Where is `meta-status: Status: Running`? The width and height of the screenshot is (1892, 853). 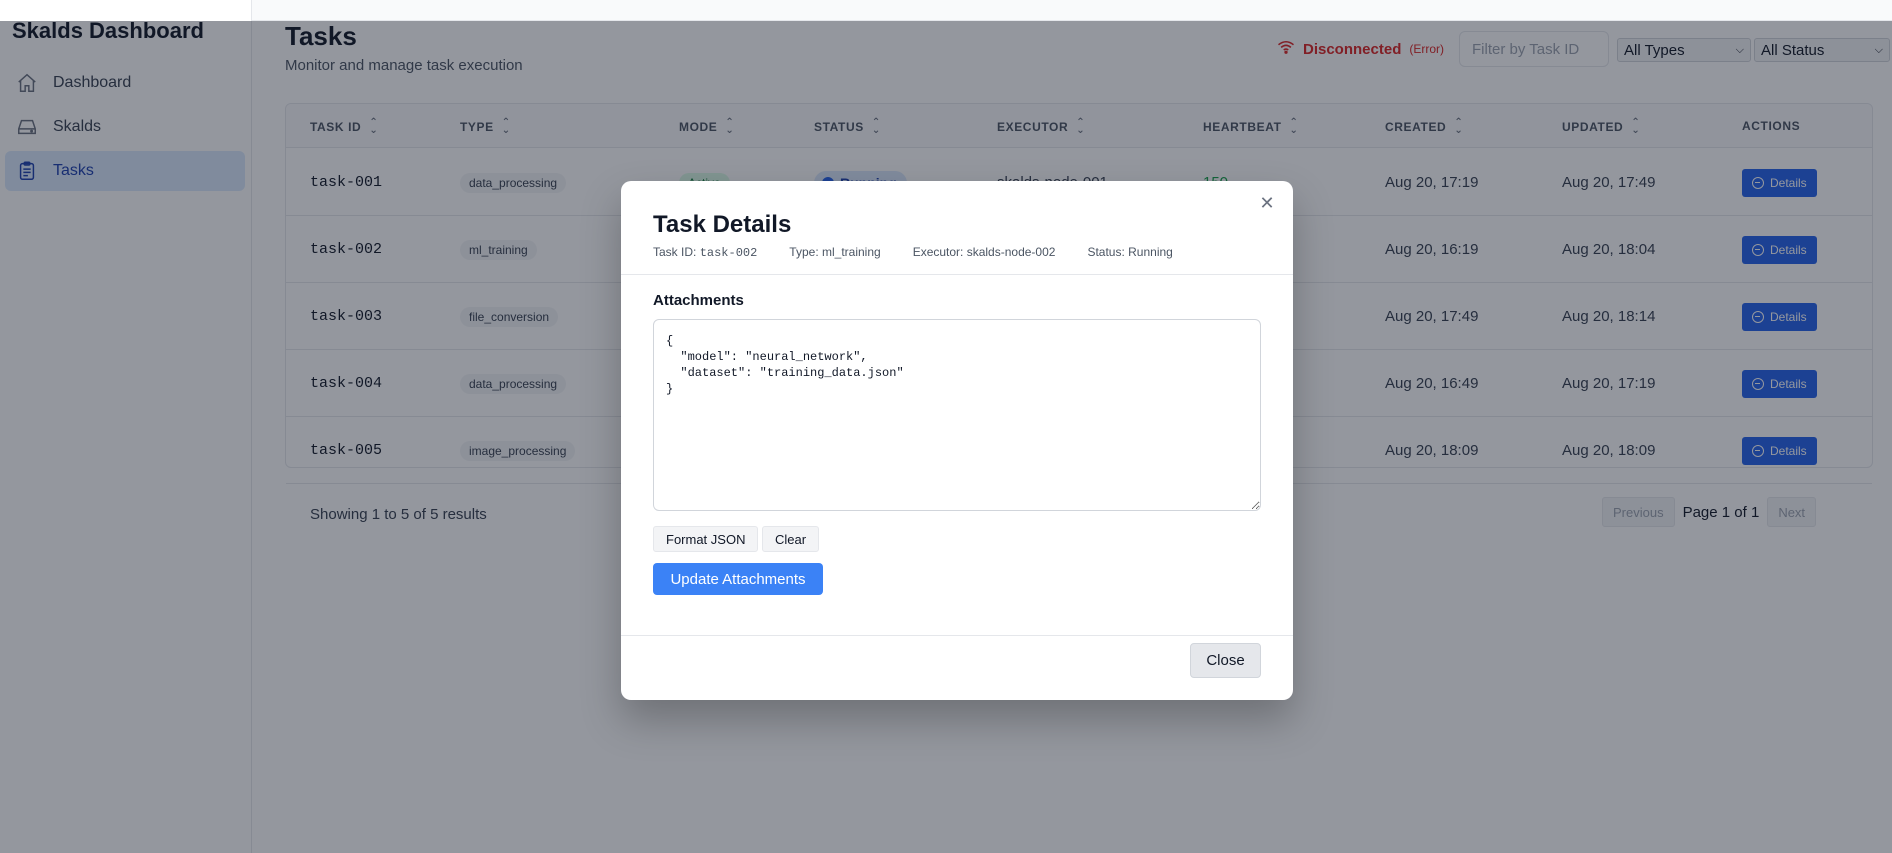
meta-status: Status: Running is located at coordinates (1130, 252).